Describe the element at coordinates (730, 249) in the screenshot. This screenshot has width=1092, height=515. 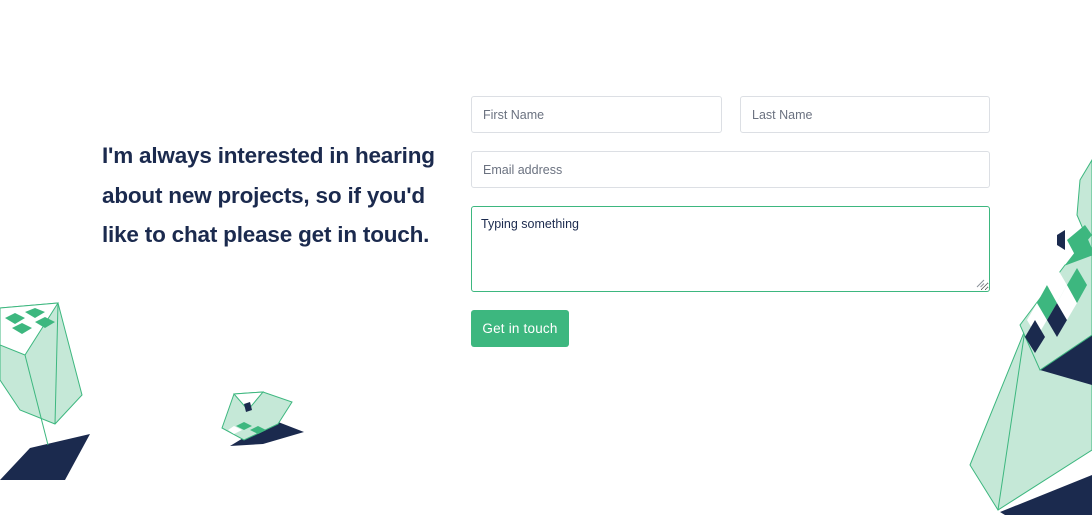
I see `message-textarea: Typing something` at that location.